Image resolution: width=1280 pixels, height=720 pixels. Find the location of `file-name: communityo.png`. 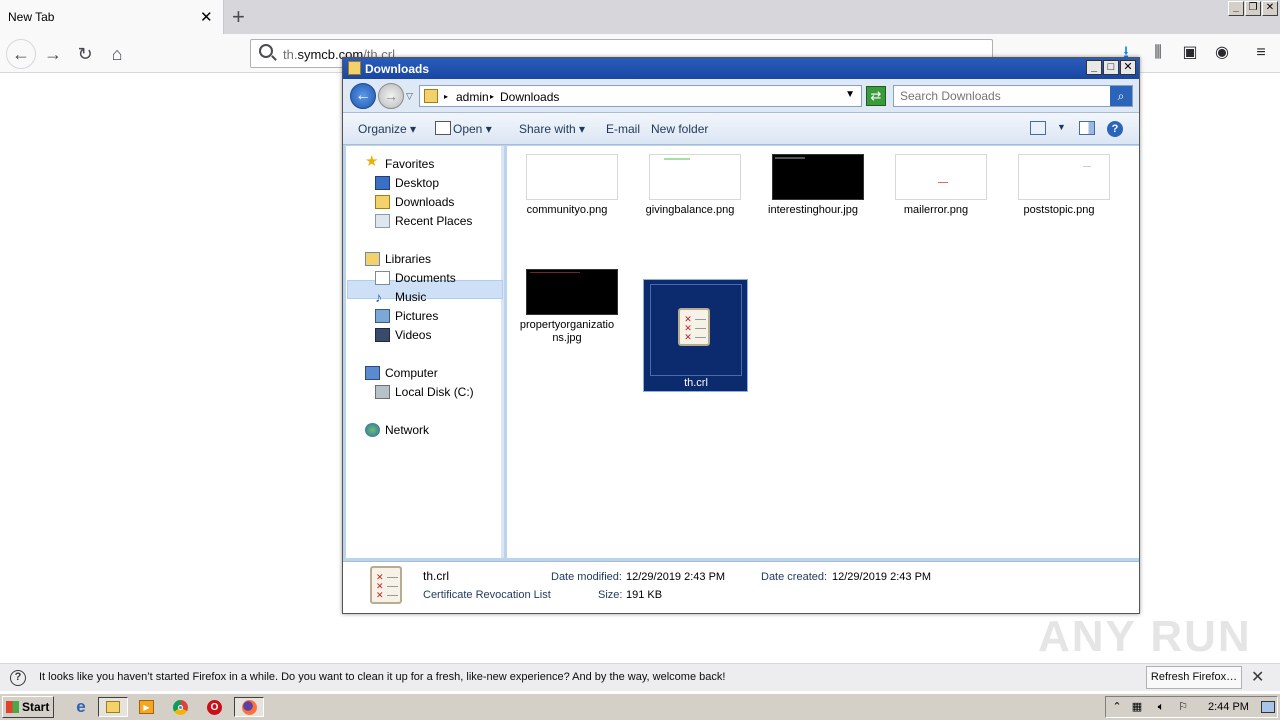

file-name: communityo.png is located at coordinates (567, 210).